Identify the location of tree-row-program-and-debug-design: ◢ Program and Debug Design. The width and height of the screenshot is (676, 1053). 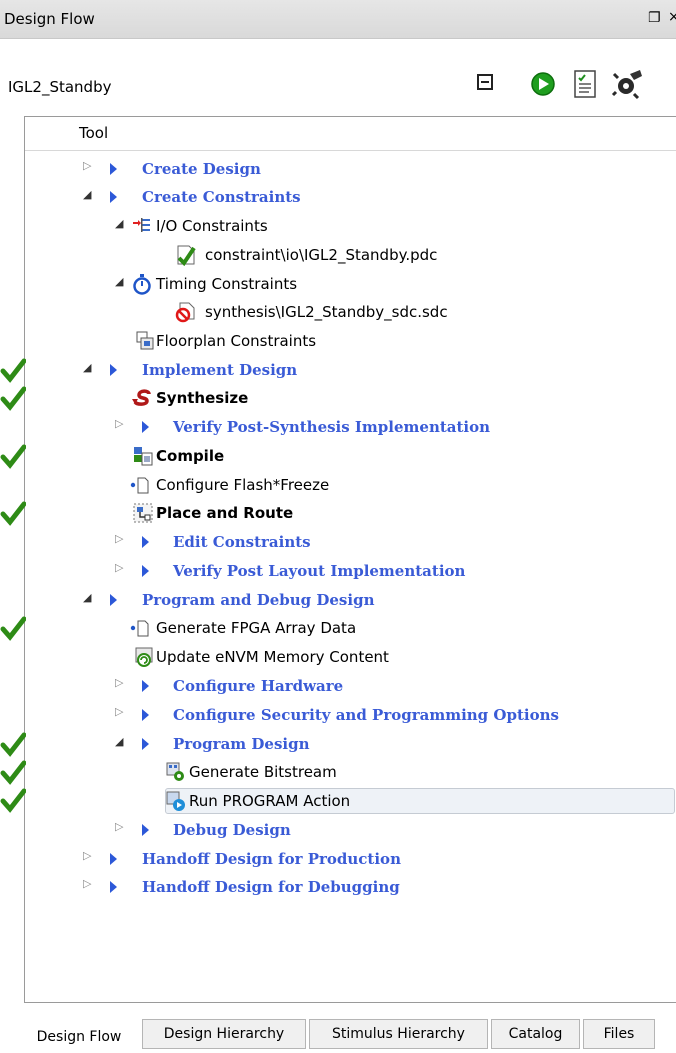
(350, 600).